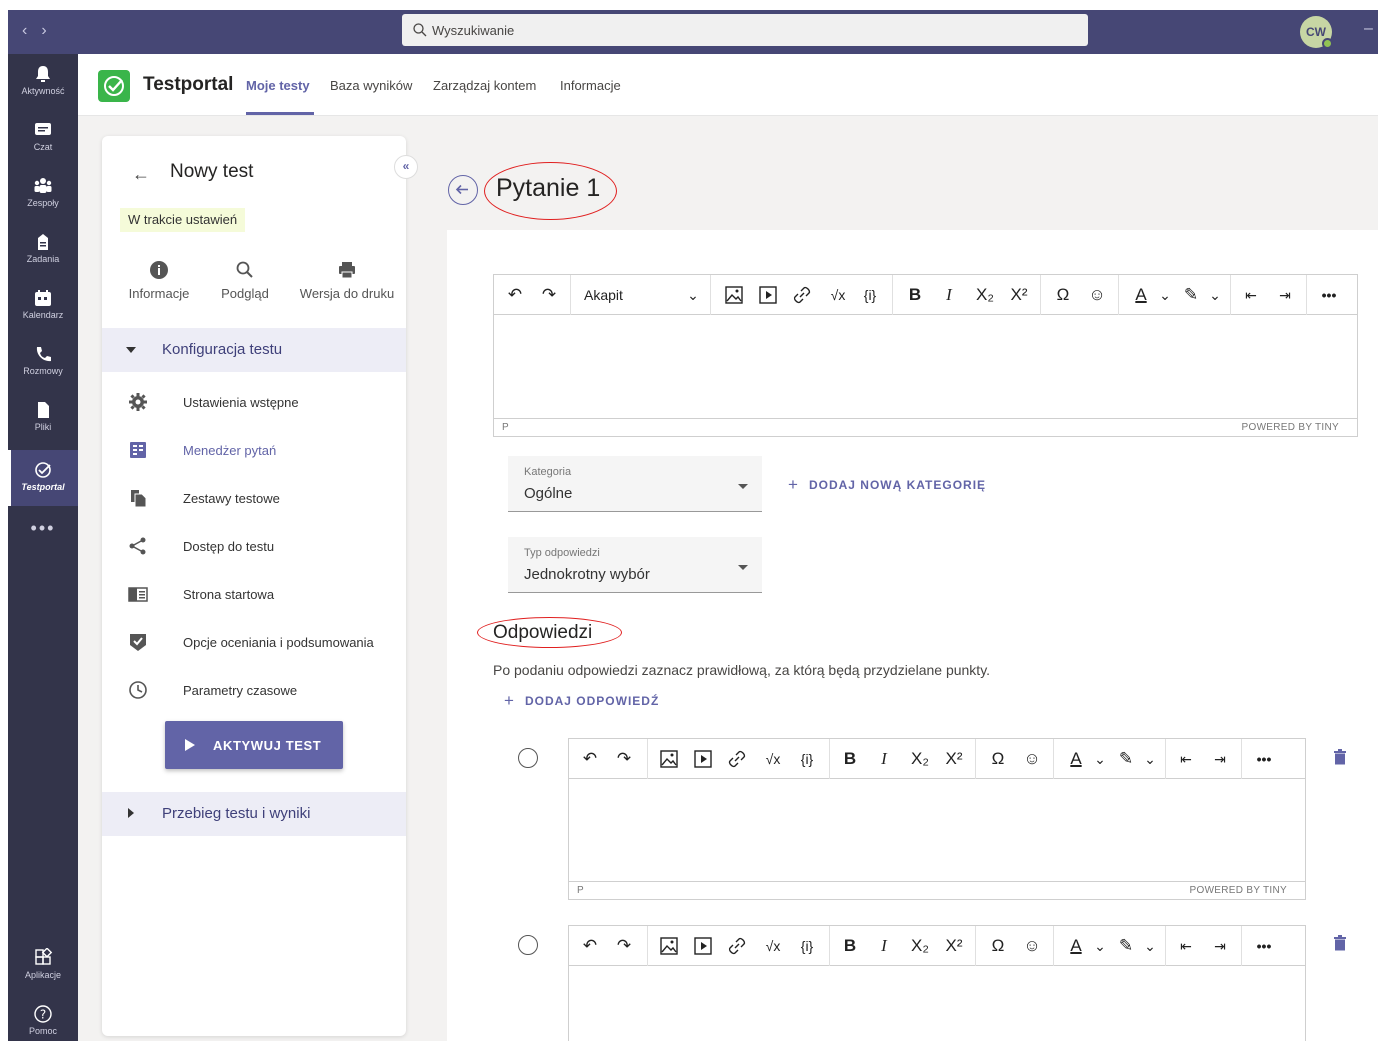  Describe the element at coordinates (1368, 29) in the screenshot. I see `minimize-icon: –` at that location.